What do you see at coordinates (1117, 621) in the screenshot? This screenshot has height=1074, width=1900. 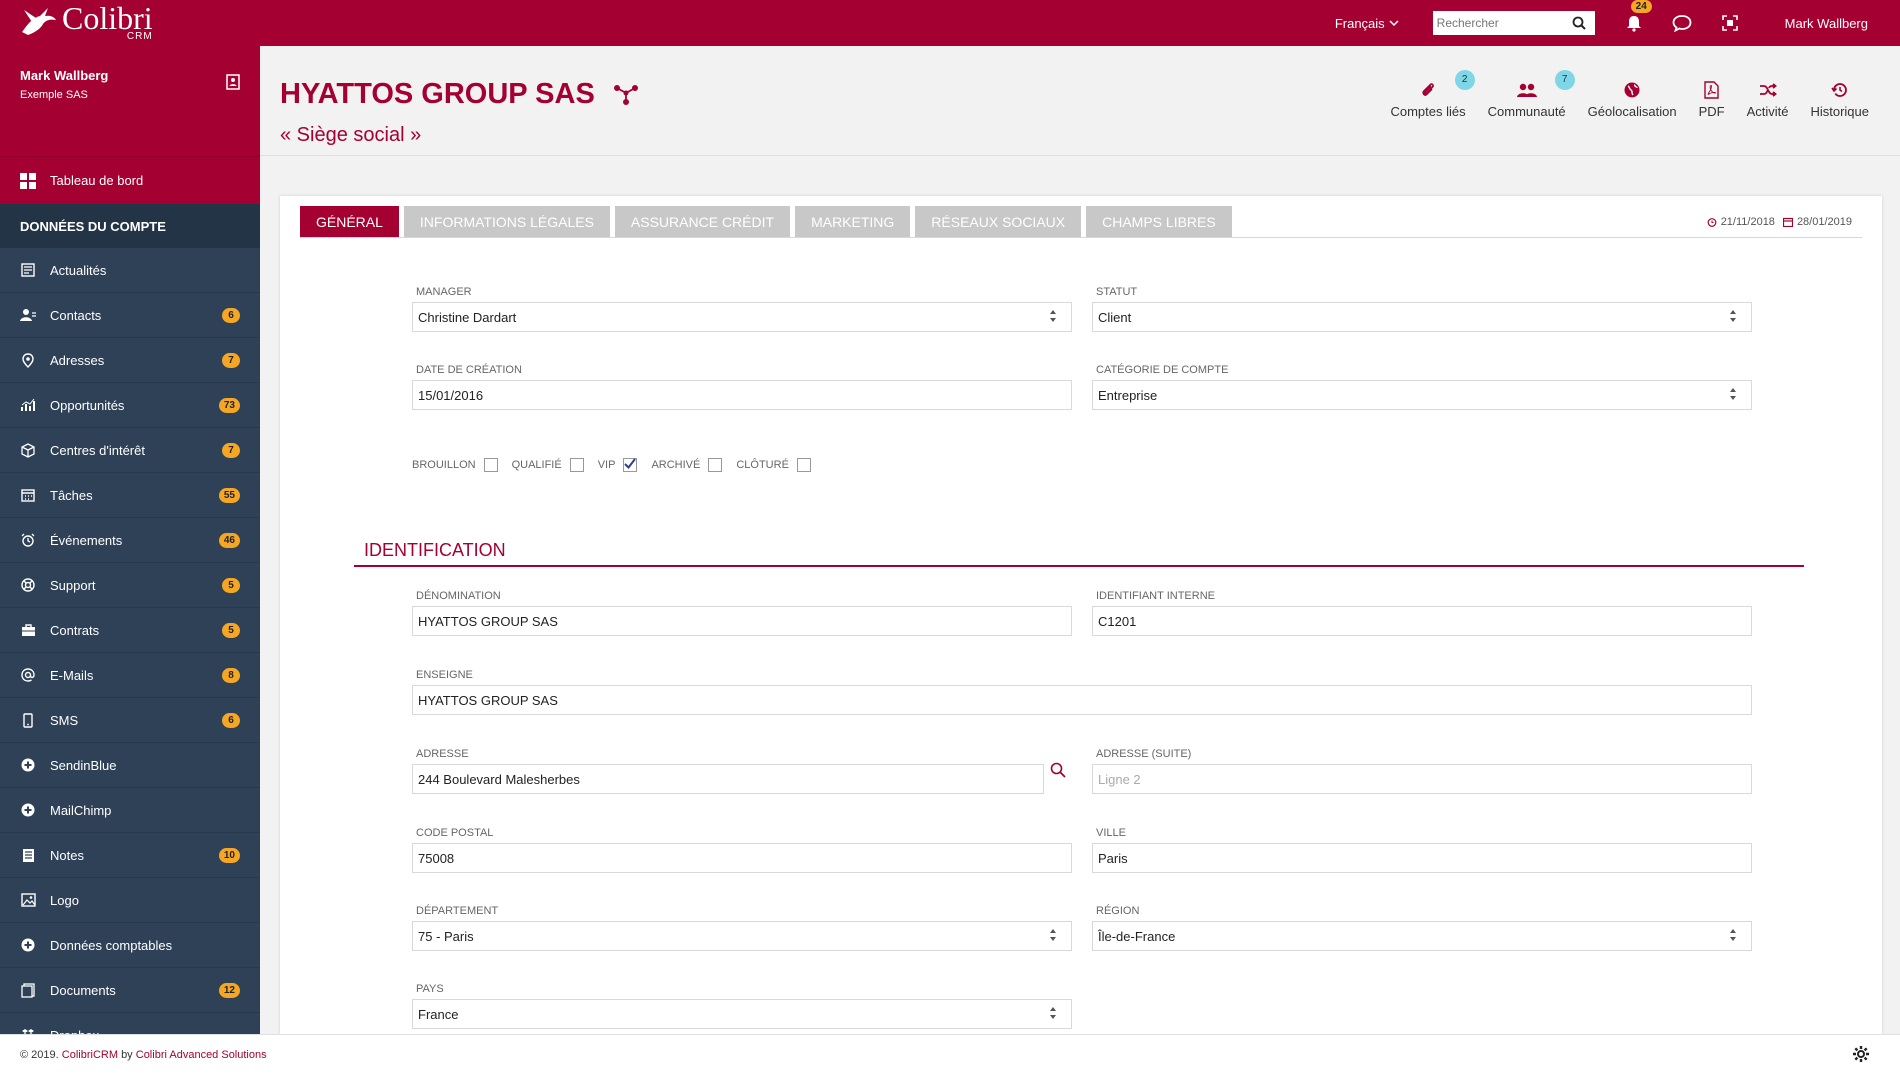 I see `identifiant-value: C1201` at bounding box center [1117, 621].